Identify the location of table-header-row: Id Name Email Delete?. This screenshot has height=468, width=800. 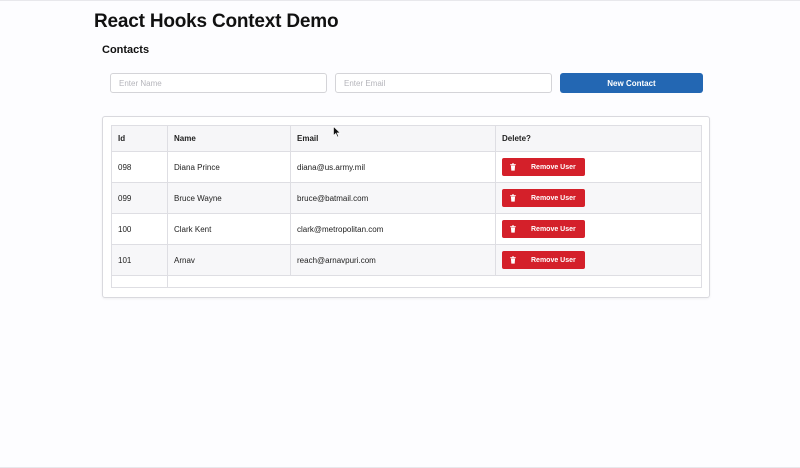
(406, 138).